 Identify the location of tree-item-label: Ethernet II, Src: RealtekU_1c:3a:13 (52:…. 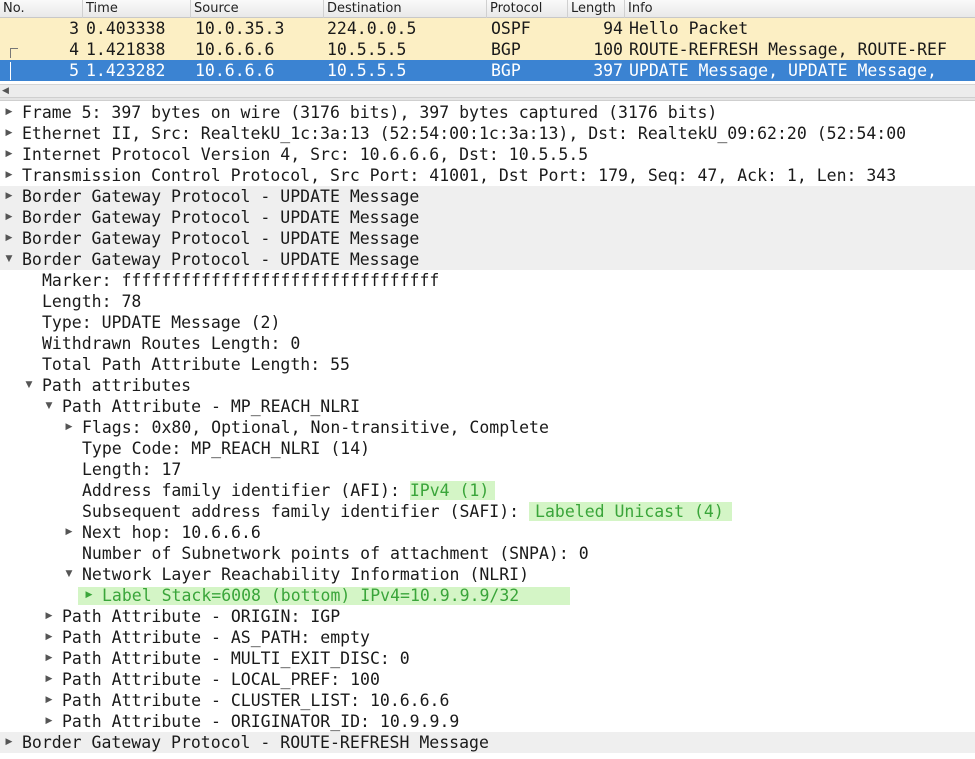
(464, 133).